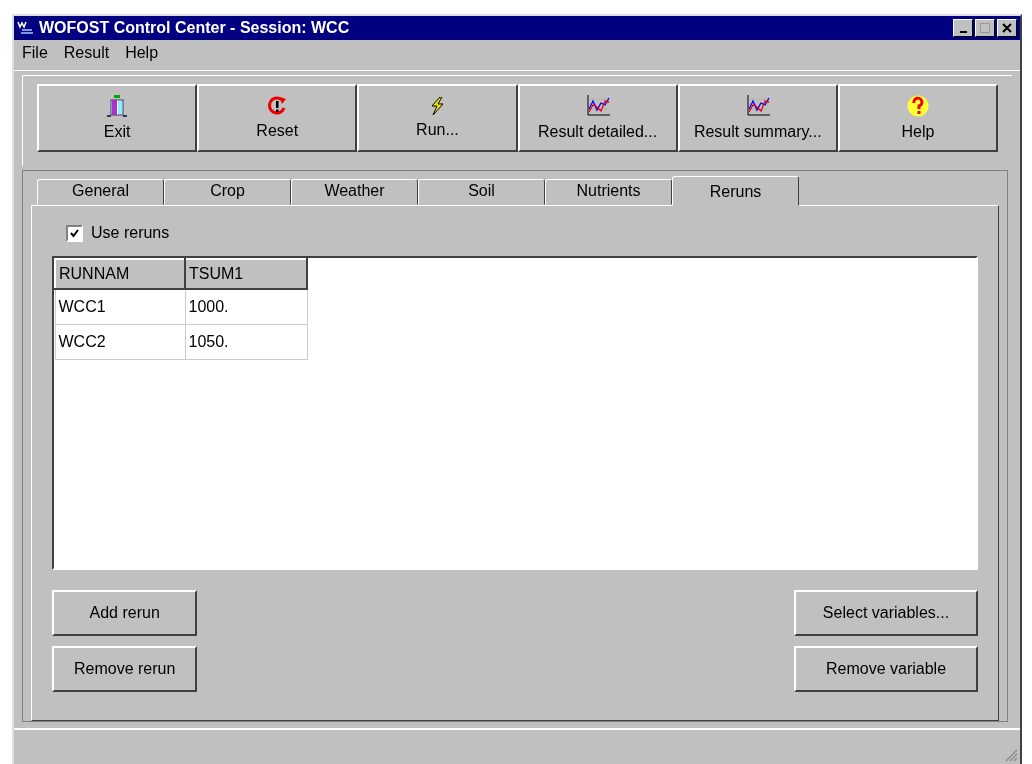 The width and height of the screenshot is (1032, 764). What do you see at coordinates (918, 118) in the screenshot?
I see `toolbar-button: Help` at bounding box center [918, 118].